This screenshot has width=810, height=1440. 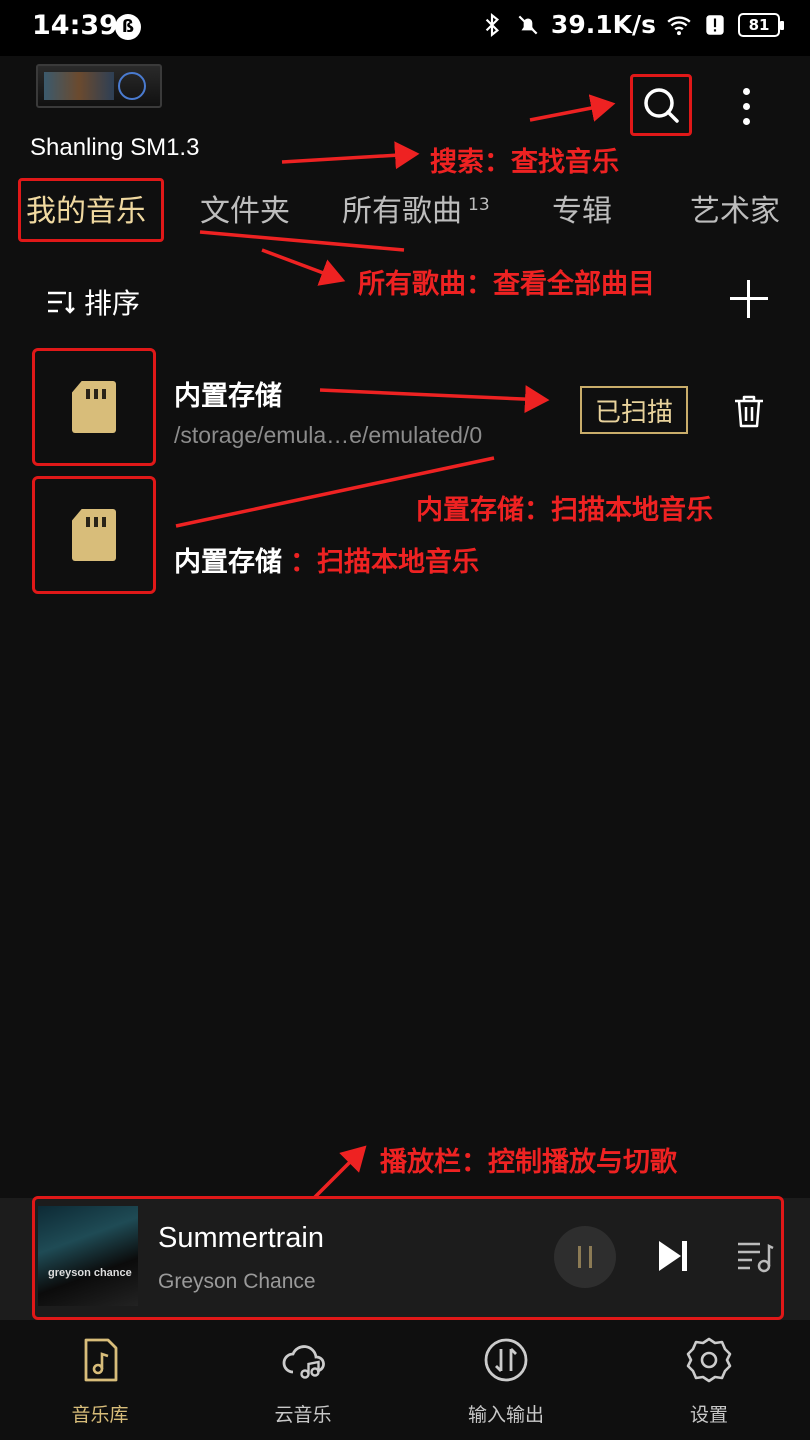 What do you see at coordinates (88, 1256) in the screenshot?
I see `album-art: greyson chance` at bounding box center [88, 1256].